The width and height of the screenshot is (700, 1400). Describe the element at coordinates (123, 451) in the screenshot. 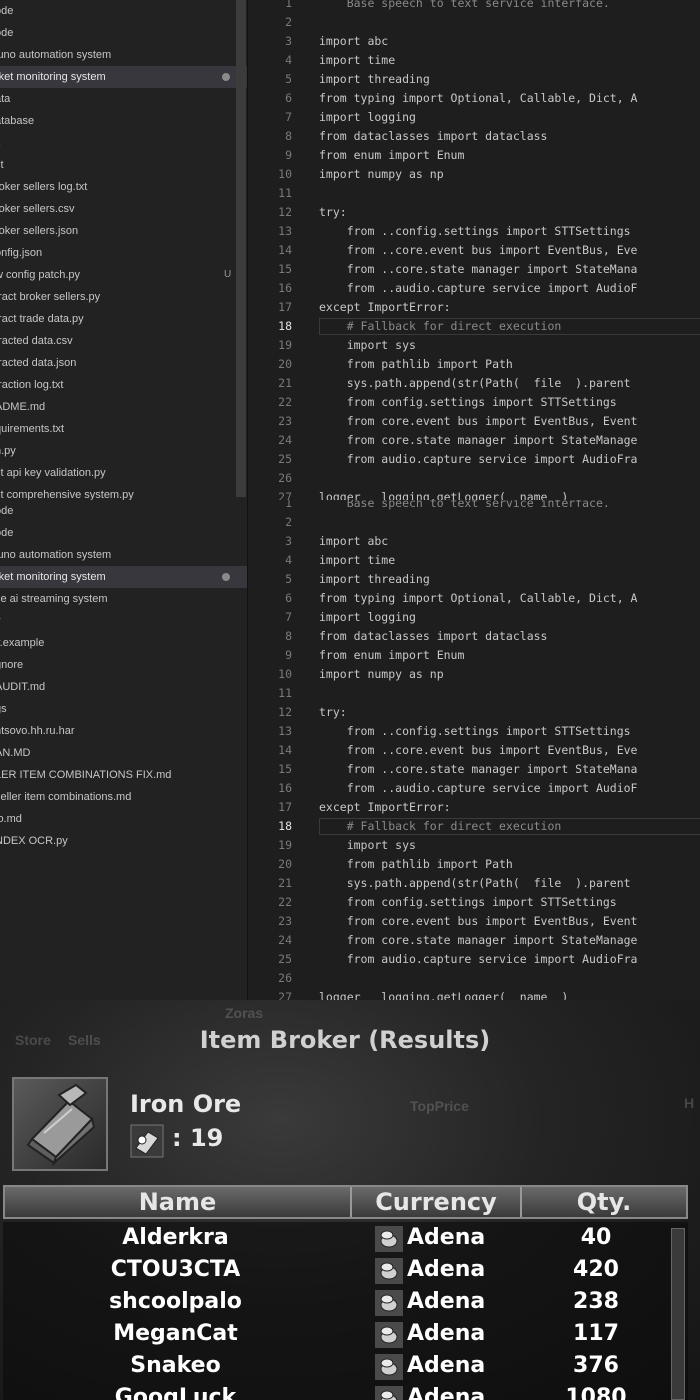

I see `explorer-item: n.py` at that location.